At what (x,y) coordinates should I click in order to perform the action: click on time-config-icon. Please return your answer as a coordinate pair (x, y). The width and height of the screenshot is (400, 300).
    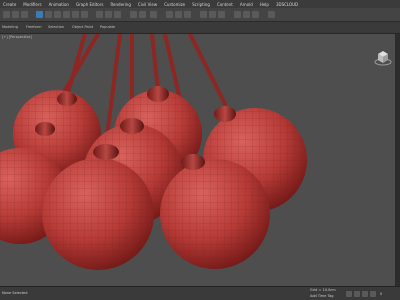
    Looking at the image, I should click on (373, 294).